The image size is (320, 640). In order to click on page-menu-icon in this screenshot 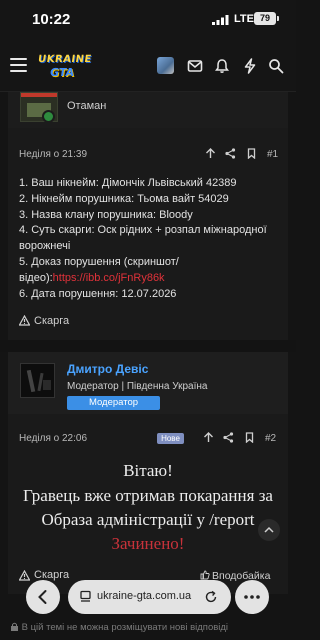, I will do `click(85, 596)`.